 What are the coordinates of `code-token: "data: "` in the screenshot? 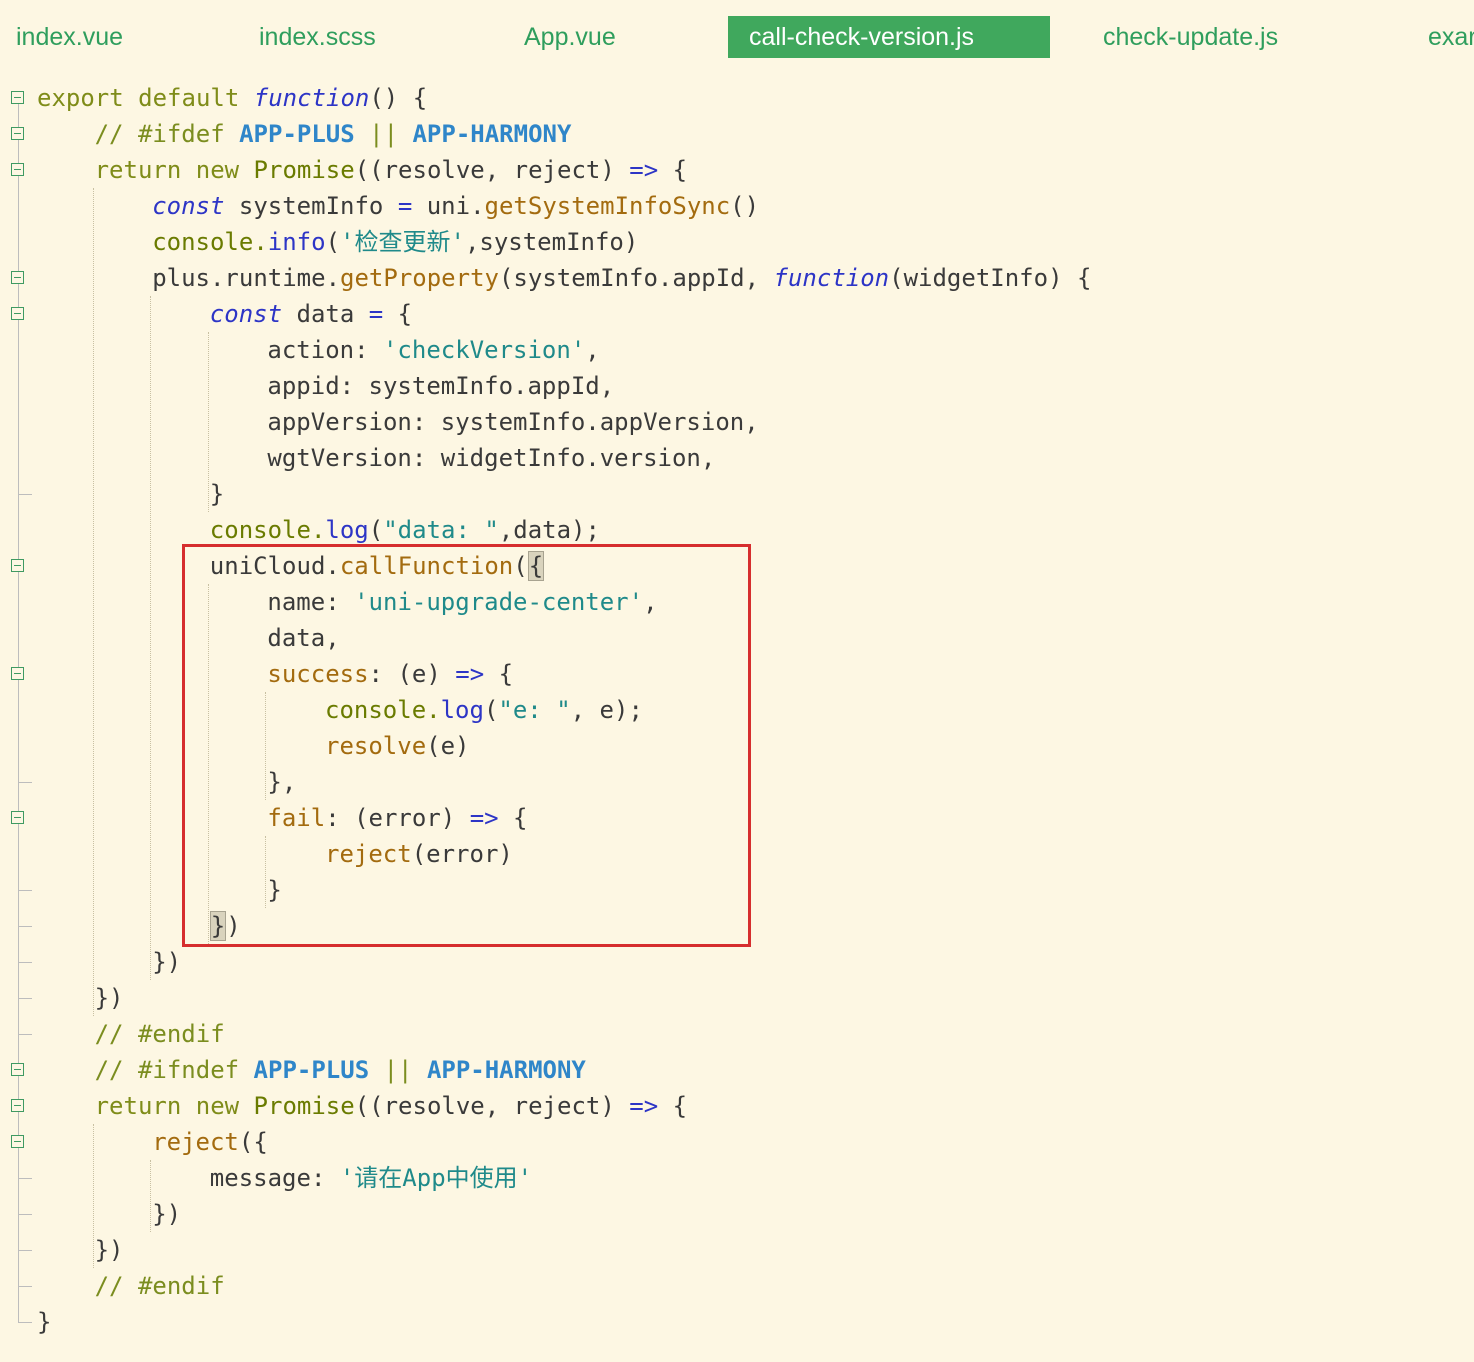 It's located at (441, 530).